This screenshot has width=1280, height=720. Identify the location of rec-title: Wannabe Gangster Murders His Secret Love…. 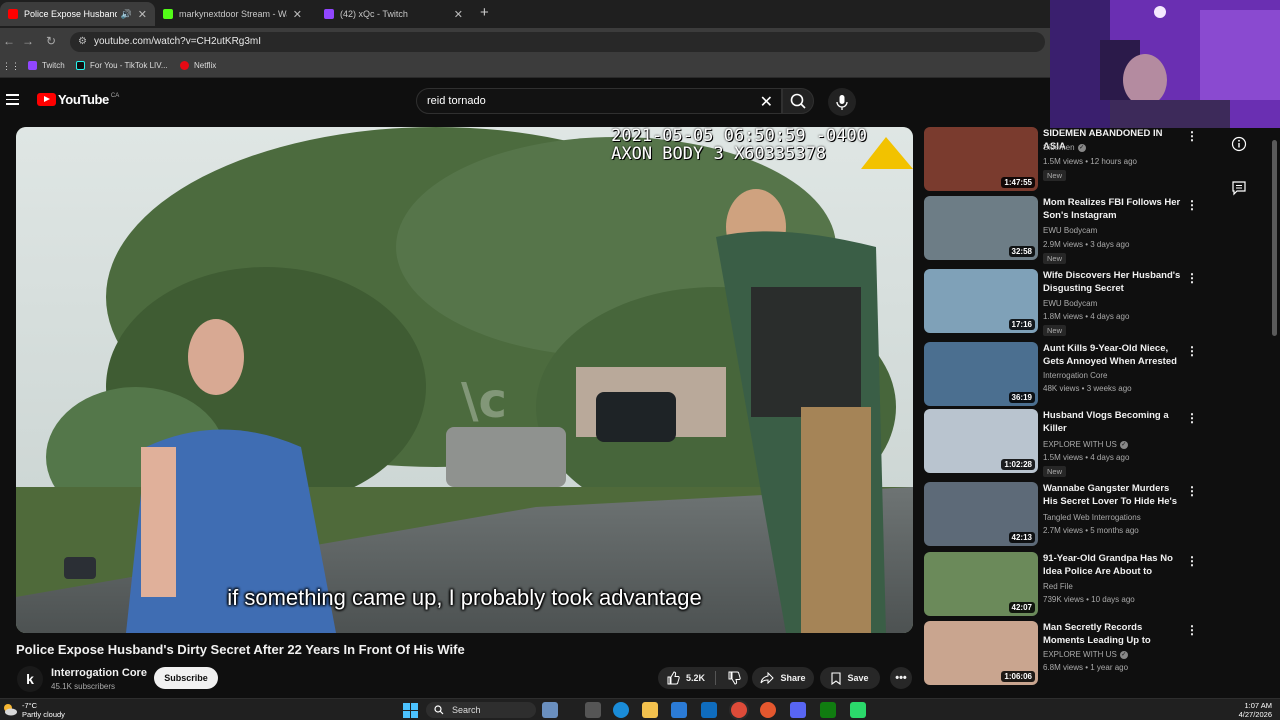
(1112, 495).